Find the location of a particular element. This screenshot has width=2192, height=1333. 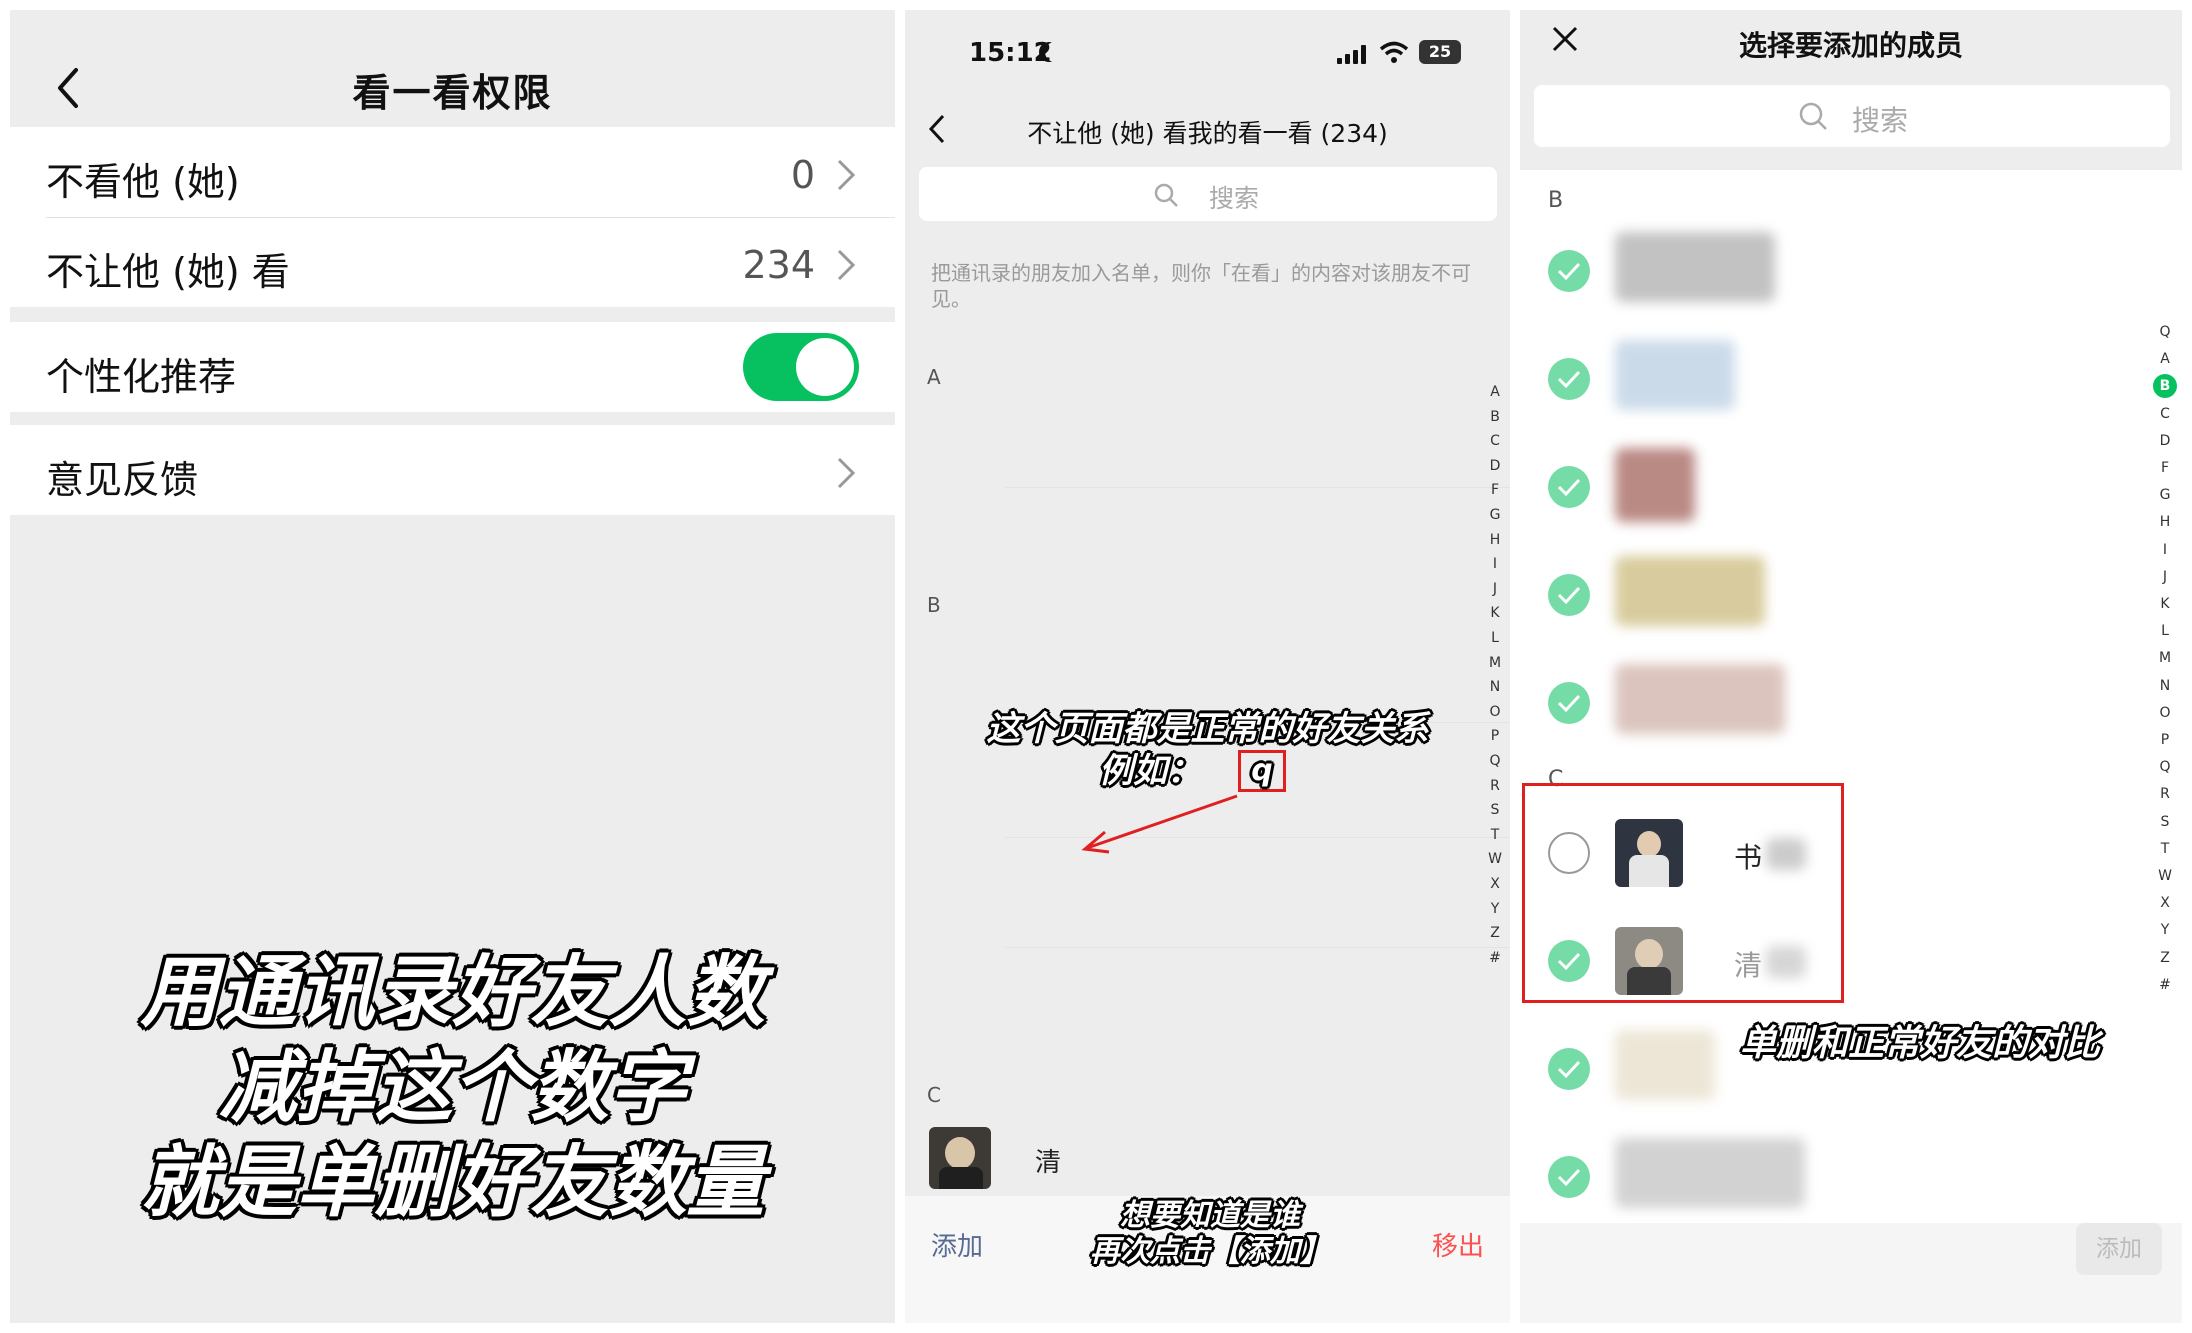

annotation-bottom-1: 想要知道是谁 is located at coordinates (1210, 1215).